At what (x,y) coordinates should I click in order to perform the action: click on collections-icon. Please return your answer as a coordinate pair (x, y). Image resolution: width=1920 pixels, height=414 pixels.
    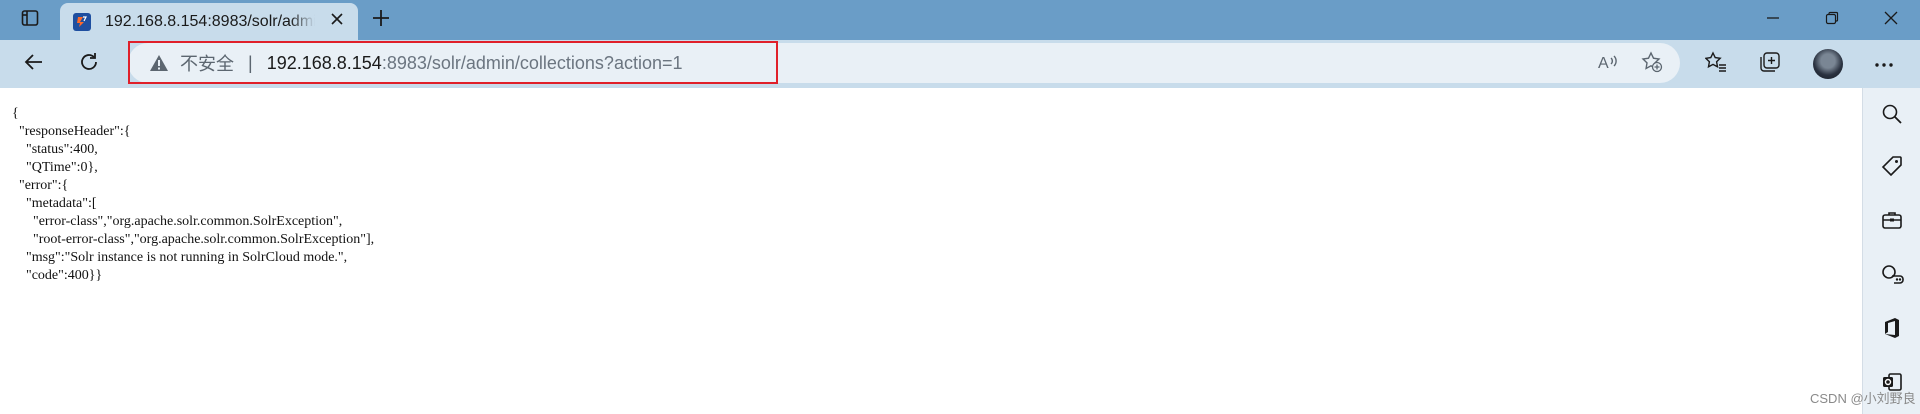
    Looking at the image, I should click on (1770, 64).